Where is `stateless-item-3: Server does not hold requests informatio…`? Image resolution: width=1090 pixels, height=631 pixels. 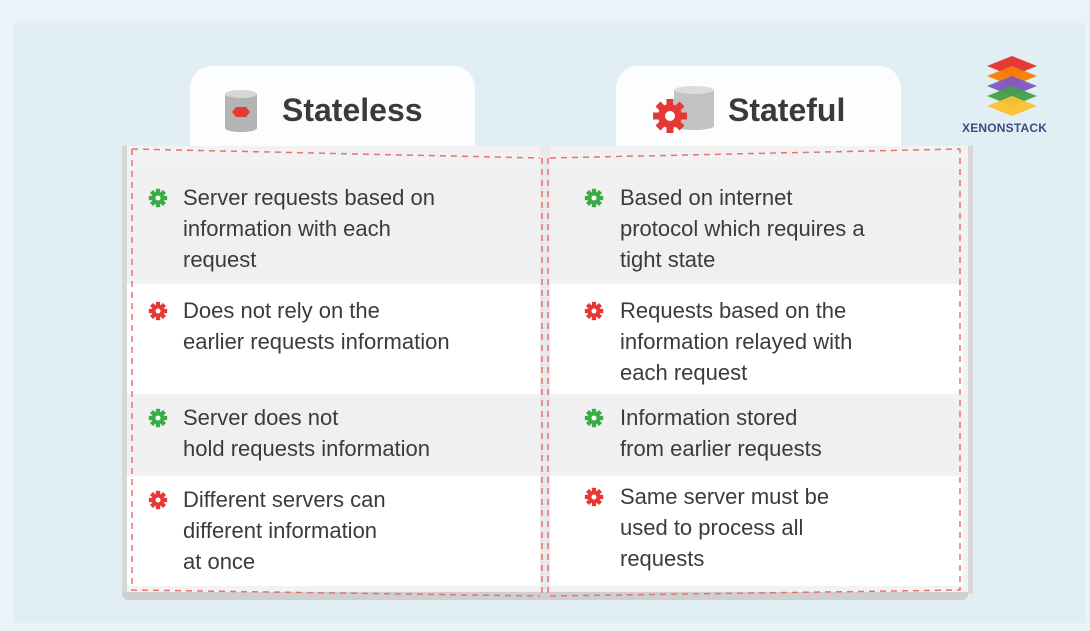
stateless-item-3: Server does not hold requests informatio… is located at coordinates (307, 433).